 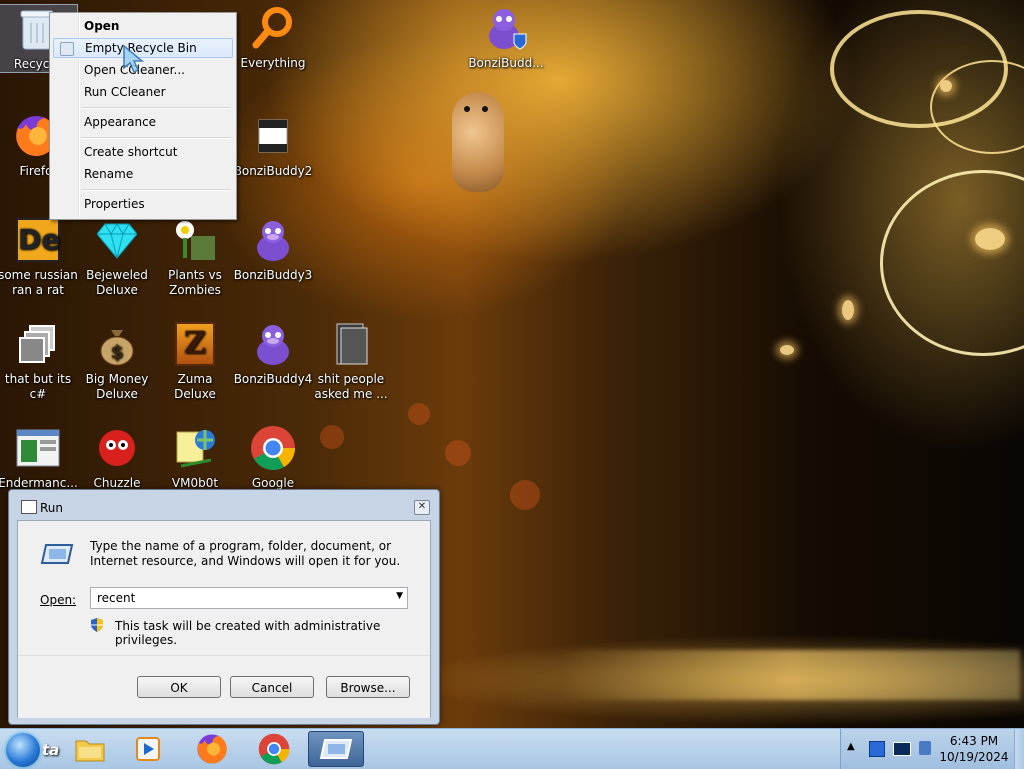 I want to click on show-hidden-icons-icon: ▲, so click(x=851, y=746).